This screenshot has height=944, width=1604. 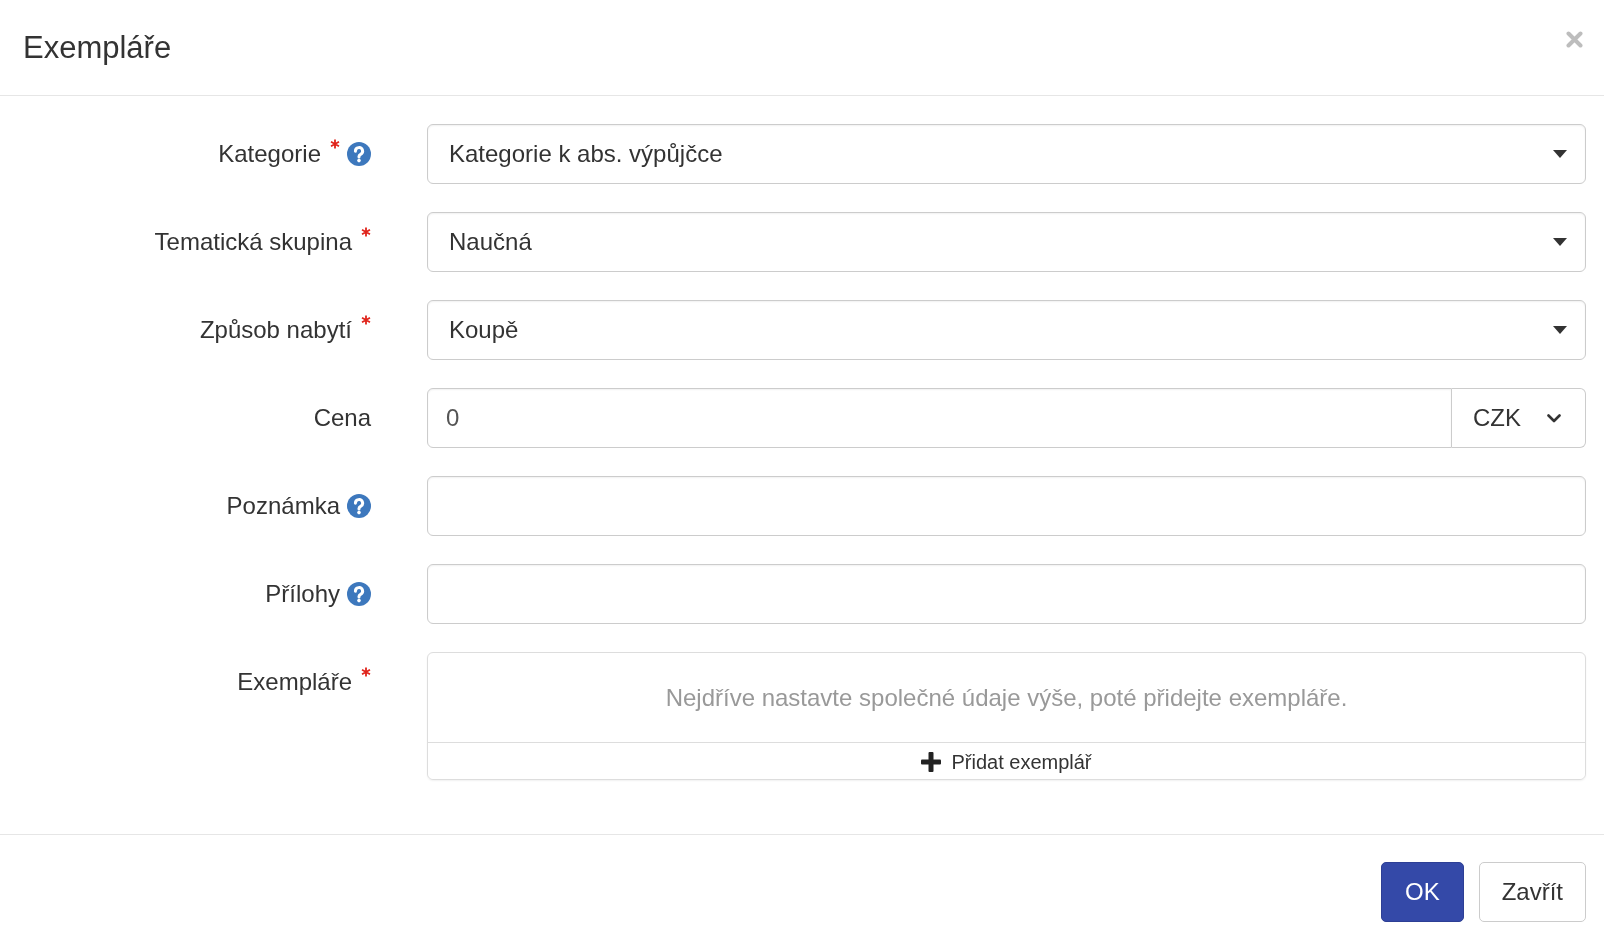 I want to click on field-label: Poznámka, so click(x=283, y=506).